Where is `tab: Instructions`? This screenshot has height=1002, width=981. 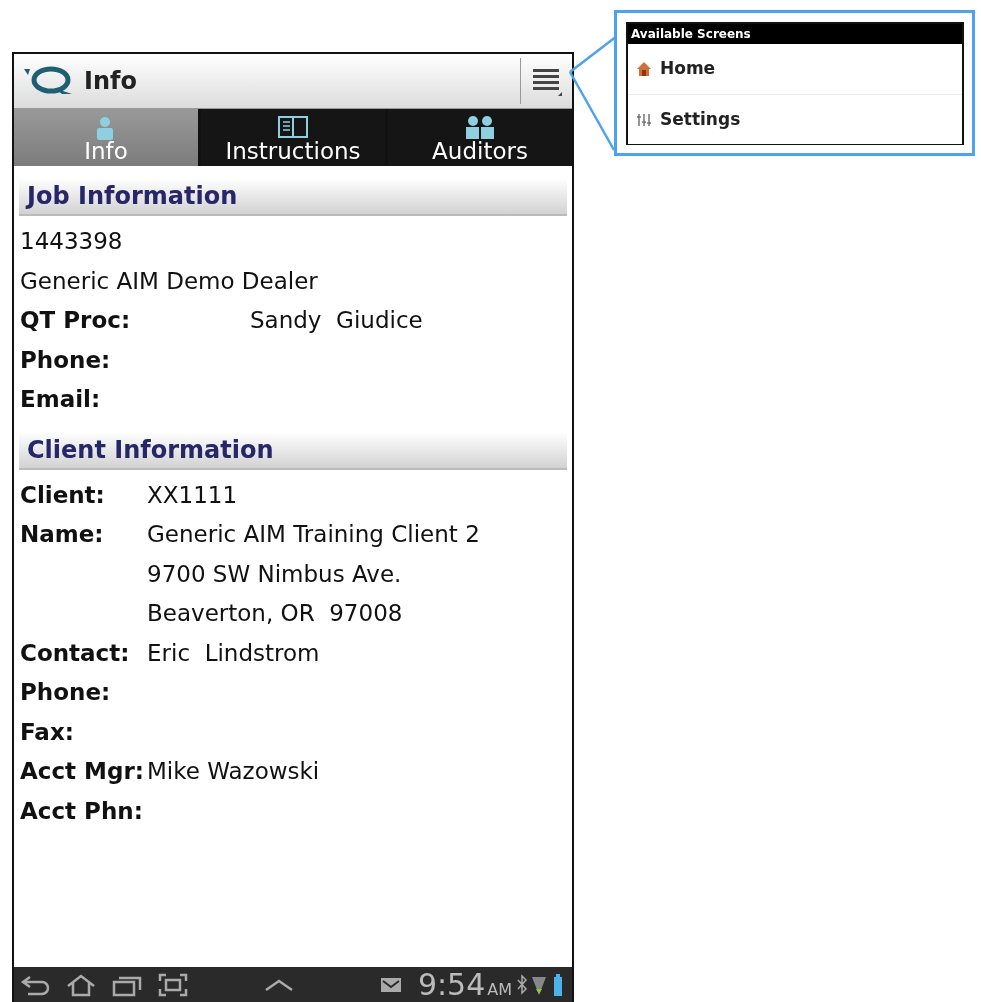 tab: Instructions is located at coordinates (293, 137).